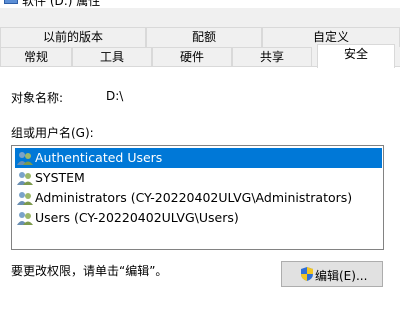 The image size is (400, 311). I want to click on tab-sharing: 共享, so click(272, 57).